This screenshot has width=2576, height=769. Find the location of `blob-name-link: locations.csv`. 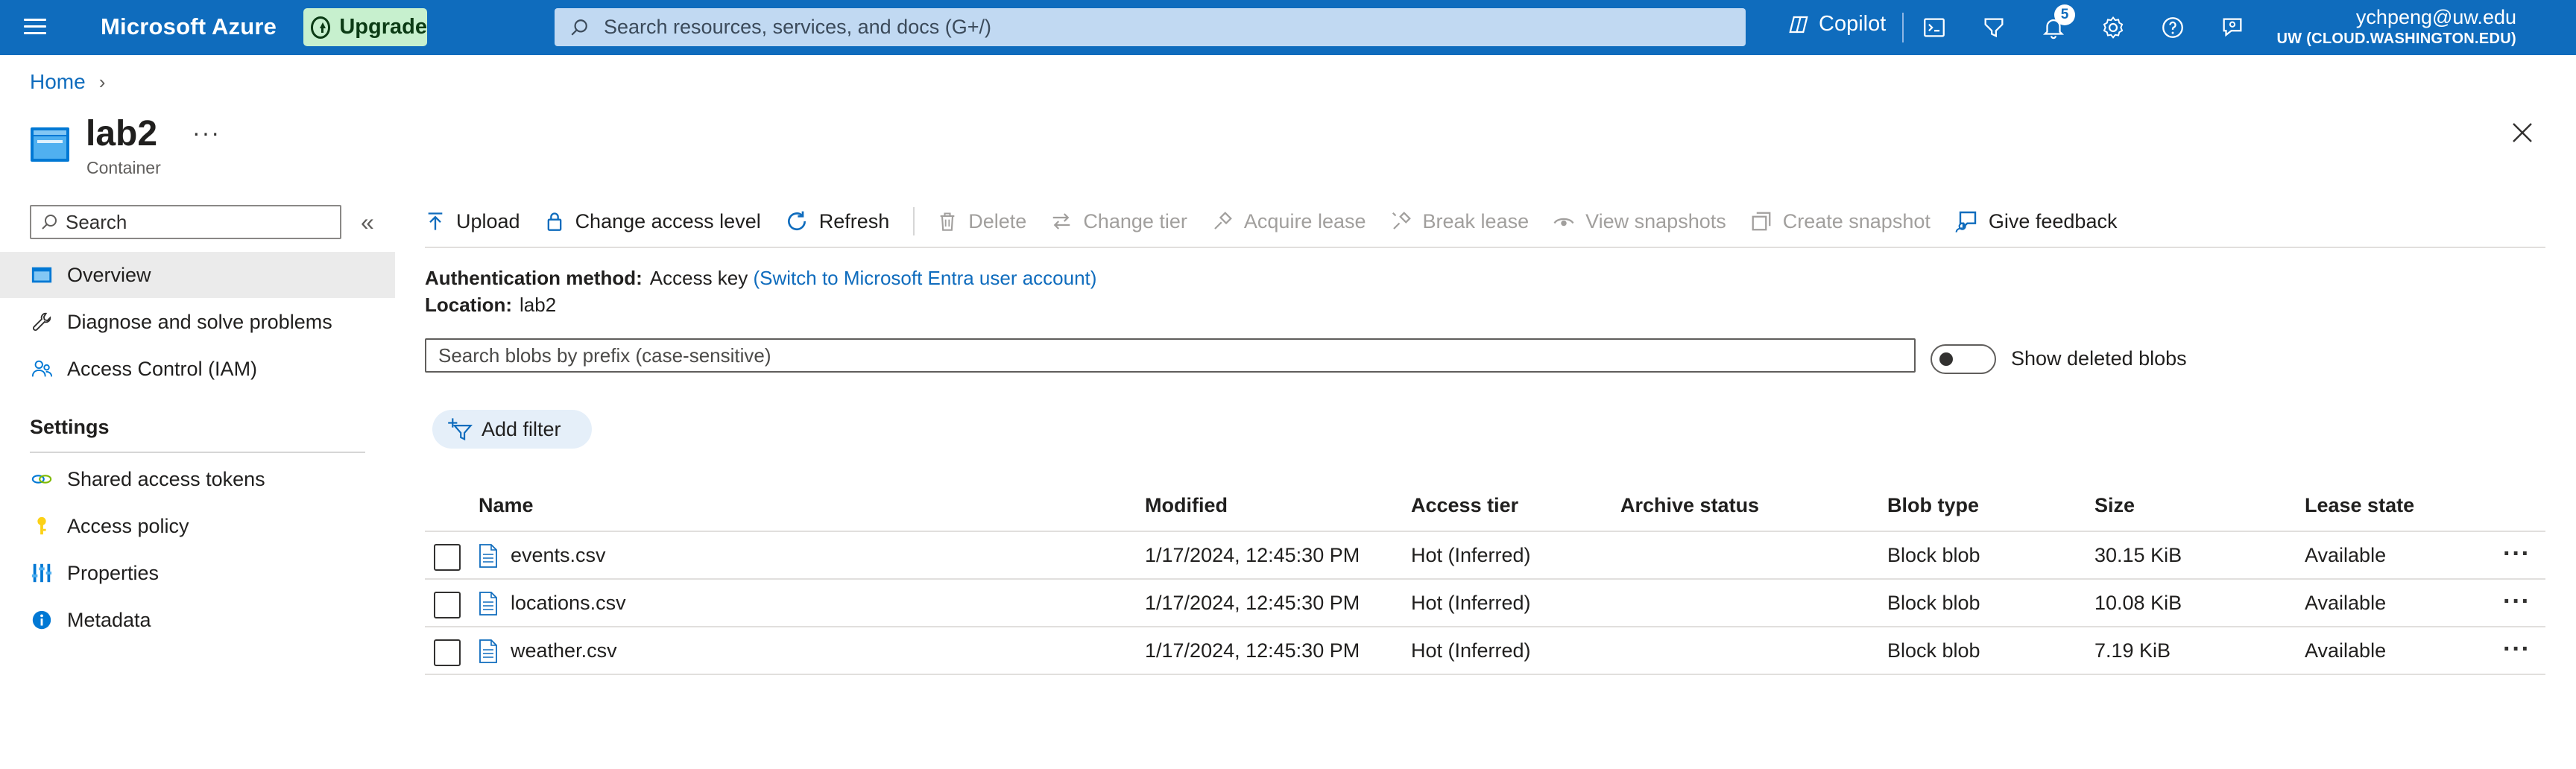

blob-name-link: locations.csv is located at coordinates (569, 604).